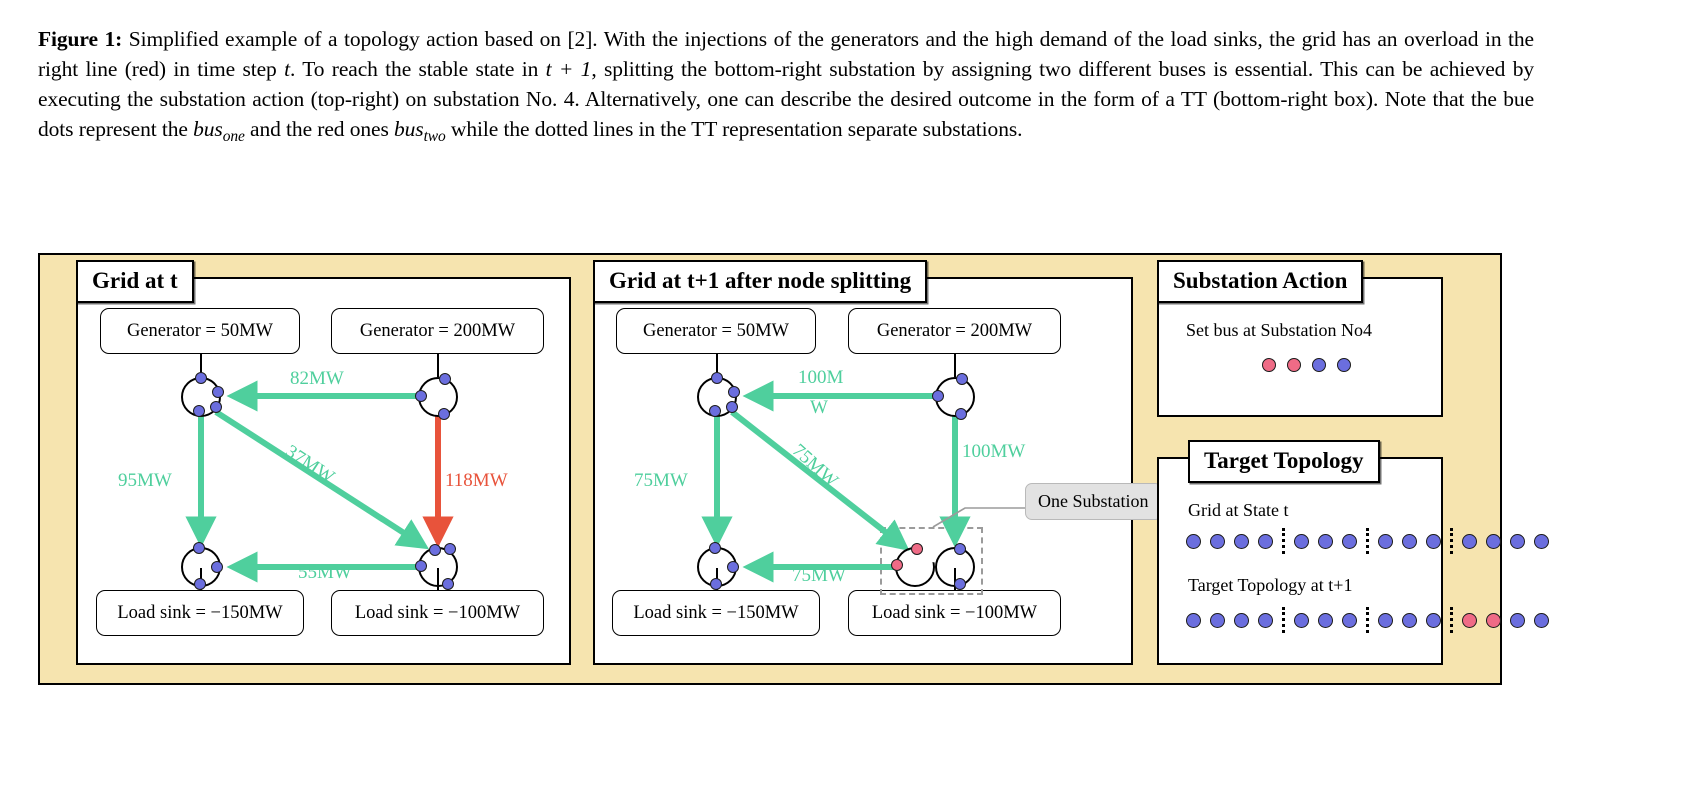 The height and width of the screenshot is (802, 1682). I want to click on caption-bus-two: bus, so click(409, 129).